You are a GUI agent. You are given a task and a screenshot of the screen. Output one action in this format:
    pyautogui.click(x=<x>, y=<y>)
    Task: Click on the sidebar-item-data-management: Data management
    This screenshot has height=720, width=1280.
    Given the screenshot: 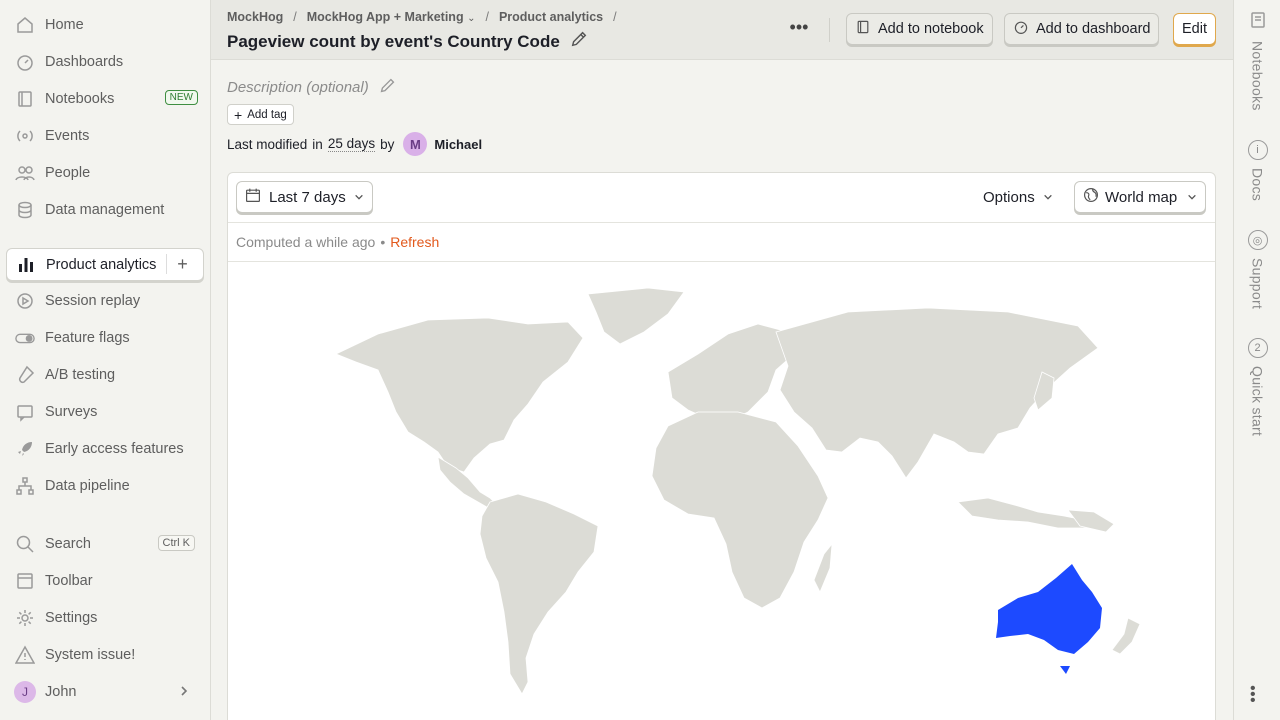 What is the action you would take?
    pyautogui.click(x=105, y=210)
    